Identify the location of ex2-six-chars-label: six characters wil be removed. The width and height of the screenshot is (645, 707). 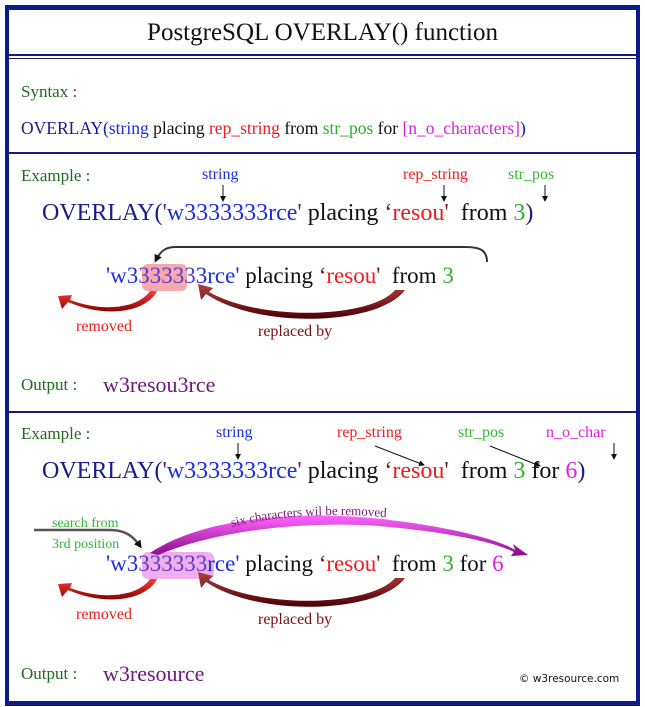
(308, 516).